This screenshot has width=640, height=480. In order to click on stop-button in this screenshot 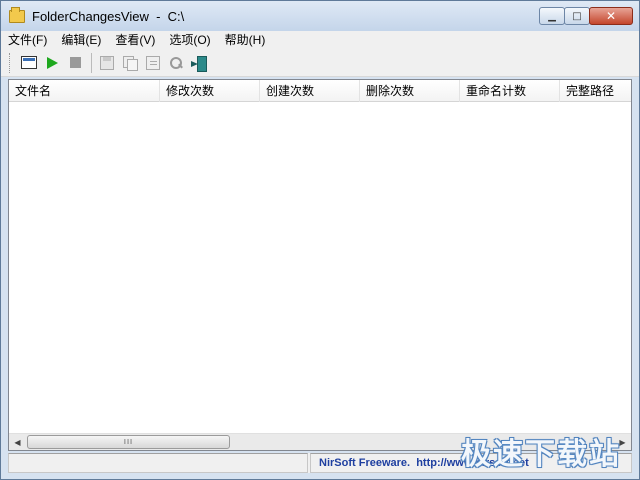, I will do `click(75, 63)`.